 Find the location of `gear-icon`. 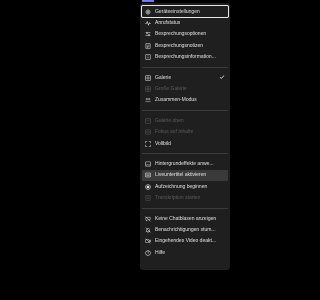

gear-icon is located at coordinates (148, 11).